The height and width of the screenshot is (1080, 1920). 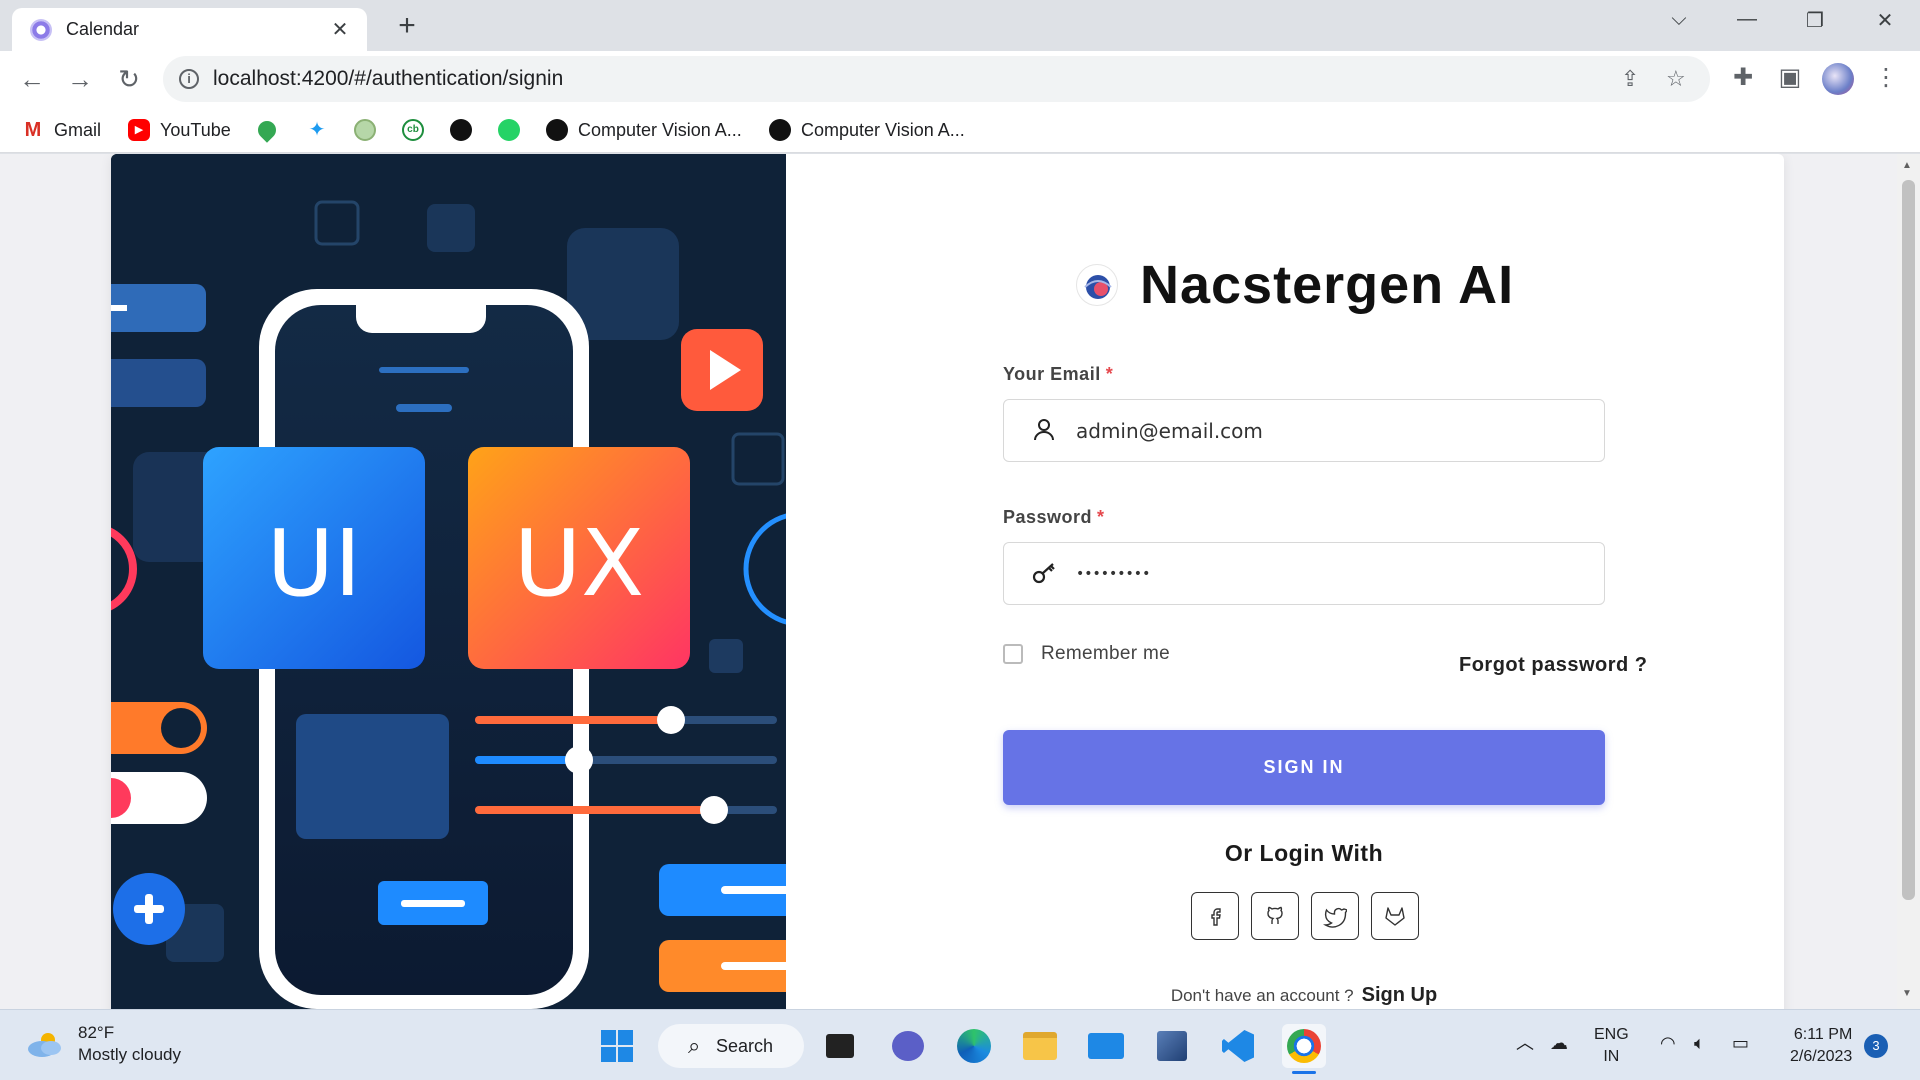 What do you see at coordinates (840, 1046) in the screenshot?
I see `task-view-button` at bounding box center [840, 1046].